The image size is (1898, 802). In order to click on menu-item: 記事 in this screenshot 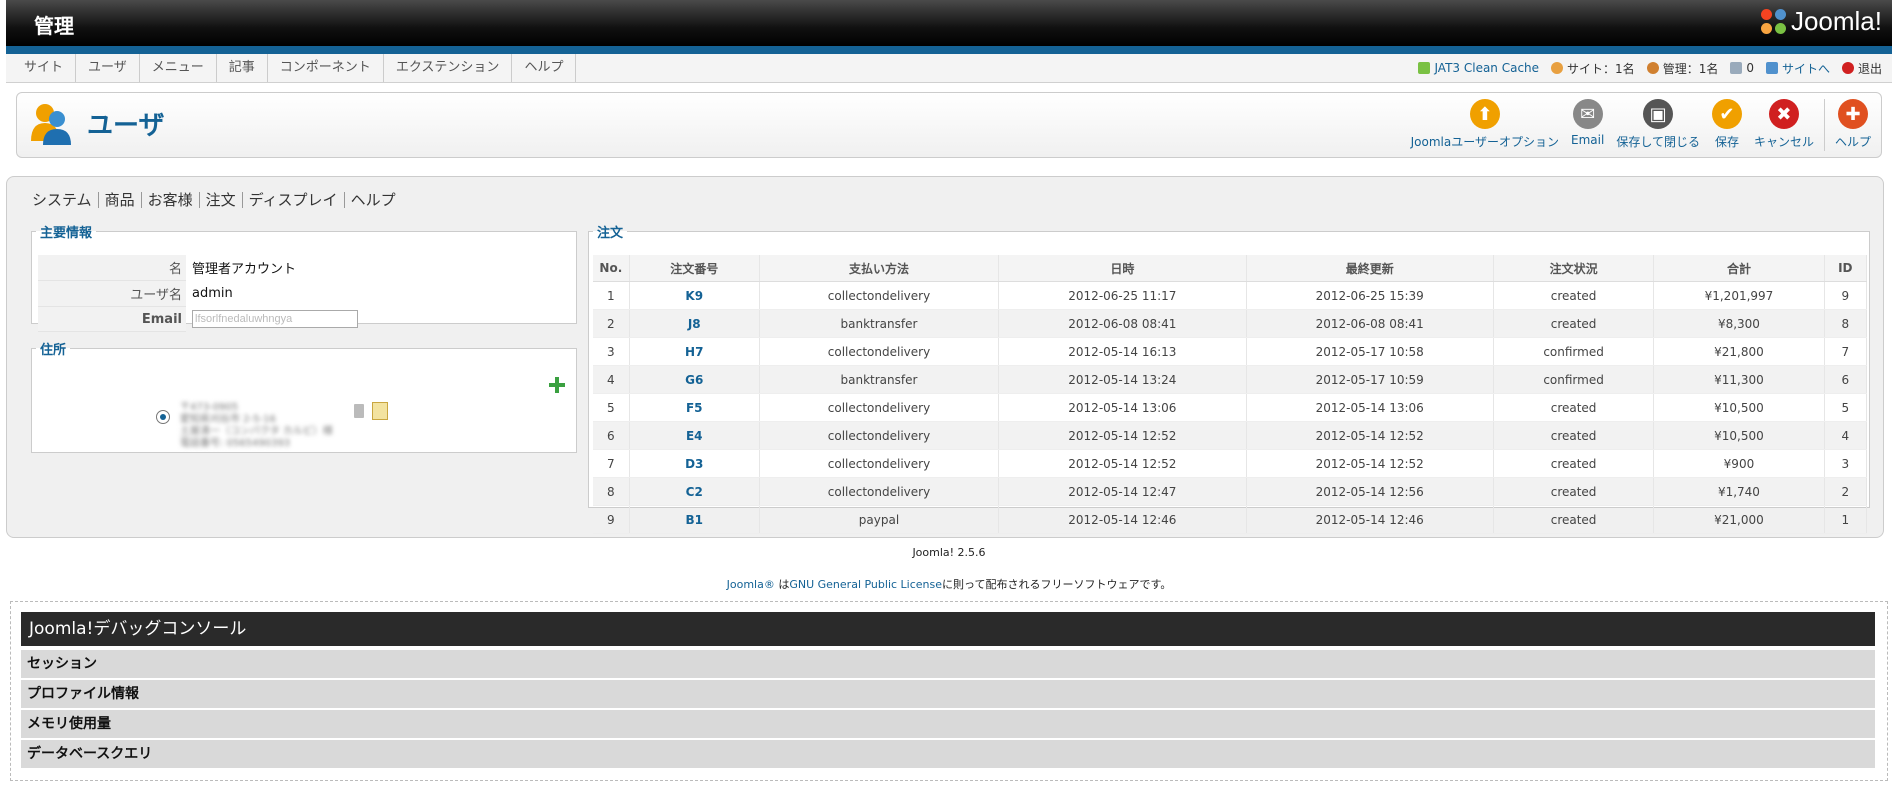, I will do `click(242, 68)`.